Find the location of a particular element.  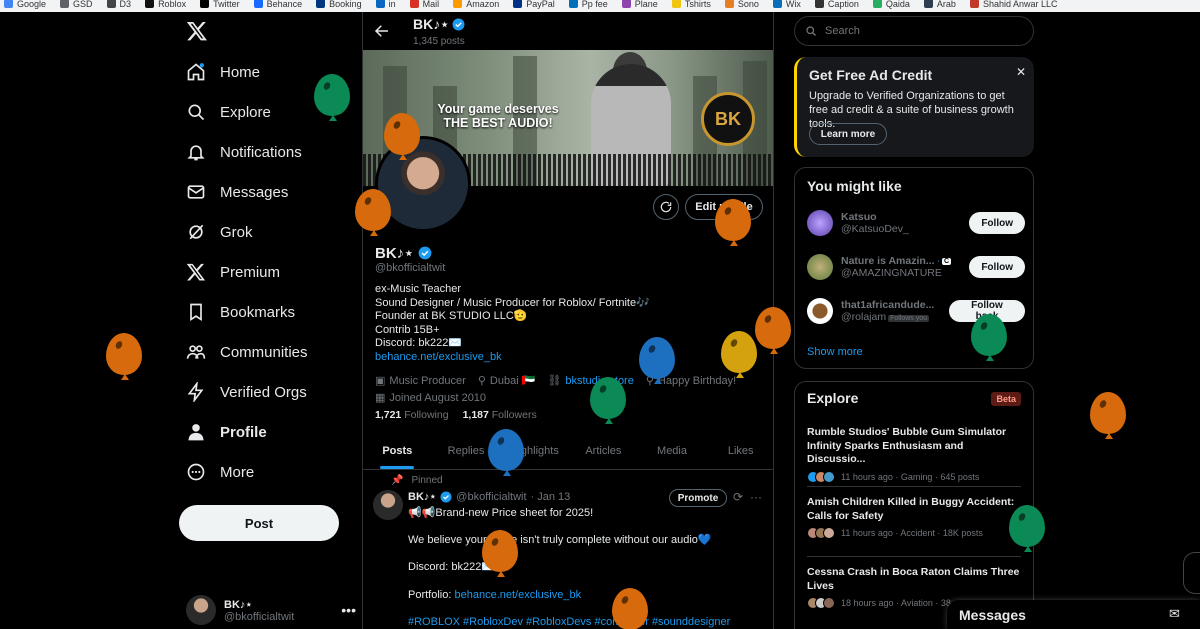

nav-label: Messages is located at coordinates (254, 192).